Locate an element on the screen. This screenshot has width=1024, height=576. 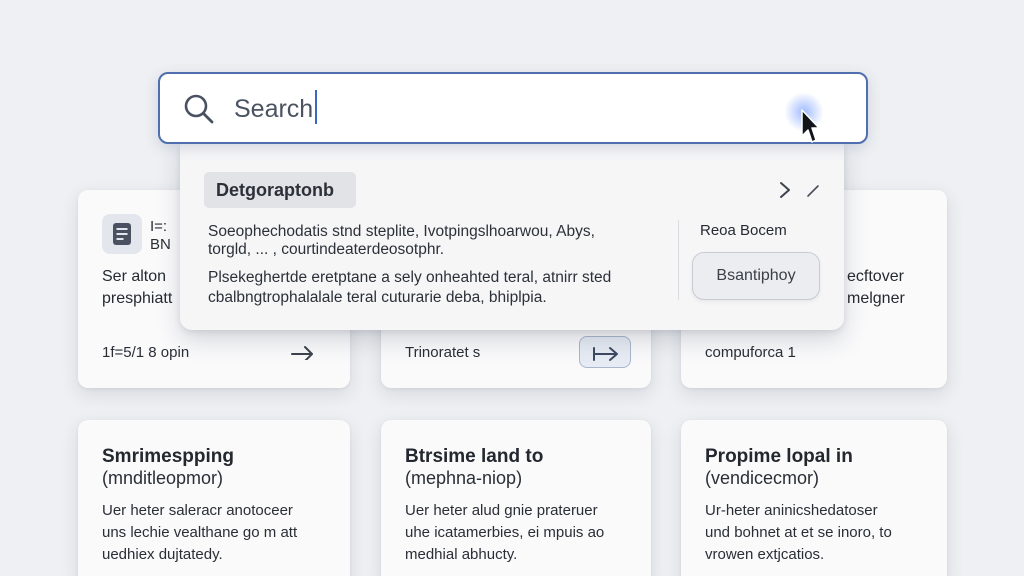
side-panel-label: Reoa Bocem is located at coordinates (743, 230).